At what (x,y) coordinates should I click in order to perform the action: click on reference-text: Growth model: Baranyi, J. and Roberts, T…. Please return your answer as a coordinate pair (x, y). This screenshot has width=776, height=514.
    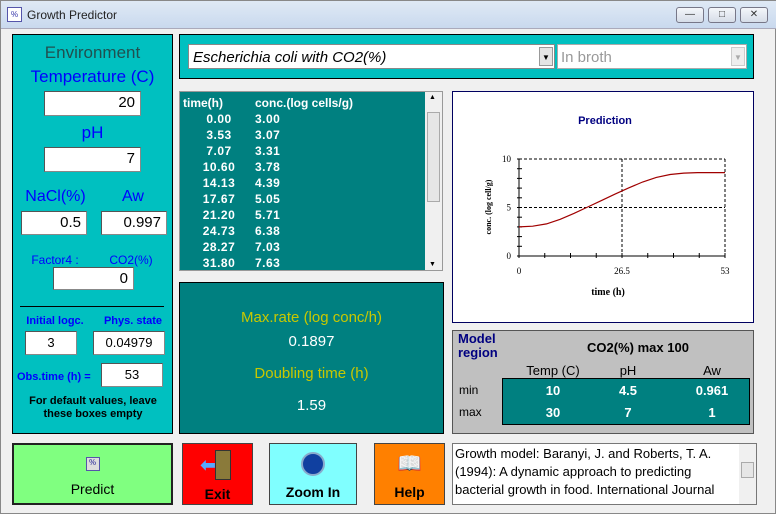
    Looking at the image, I should click on (585, 471).